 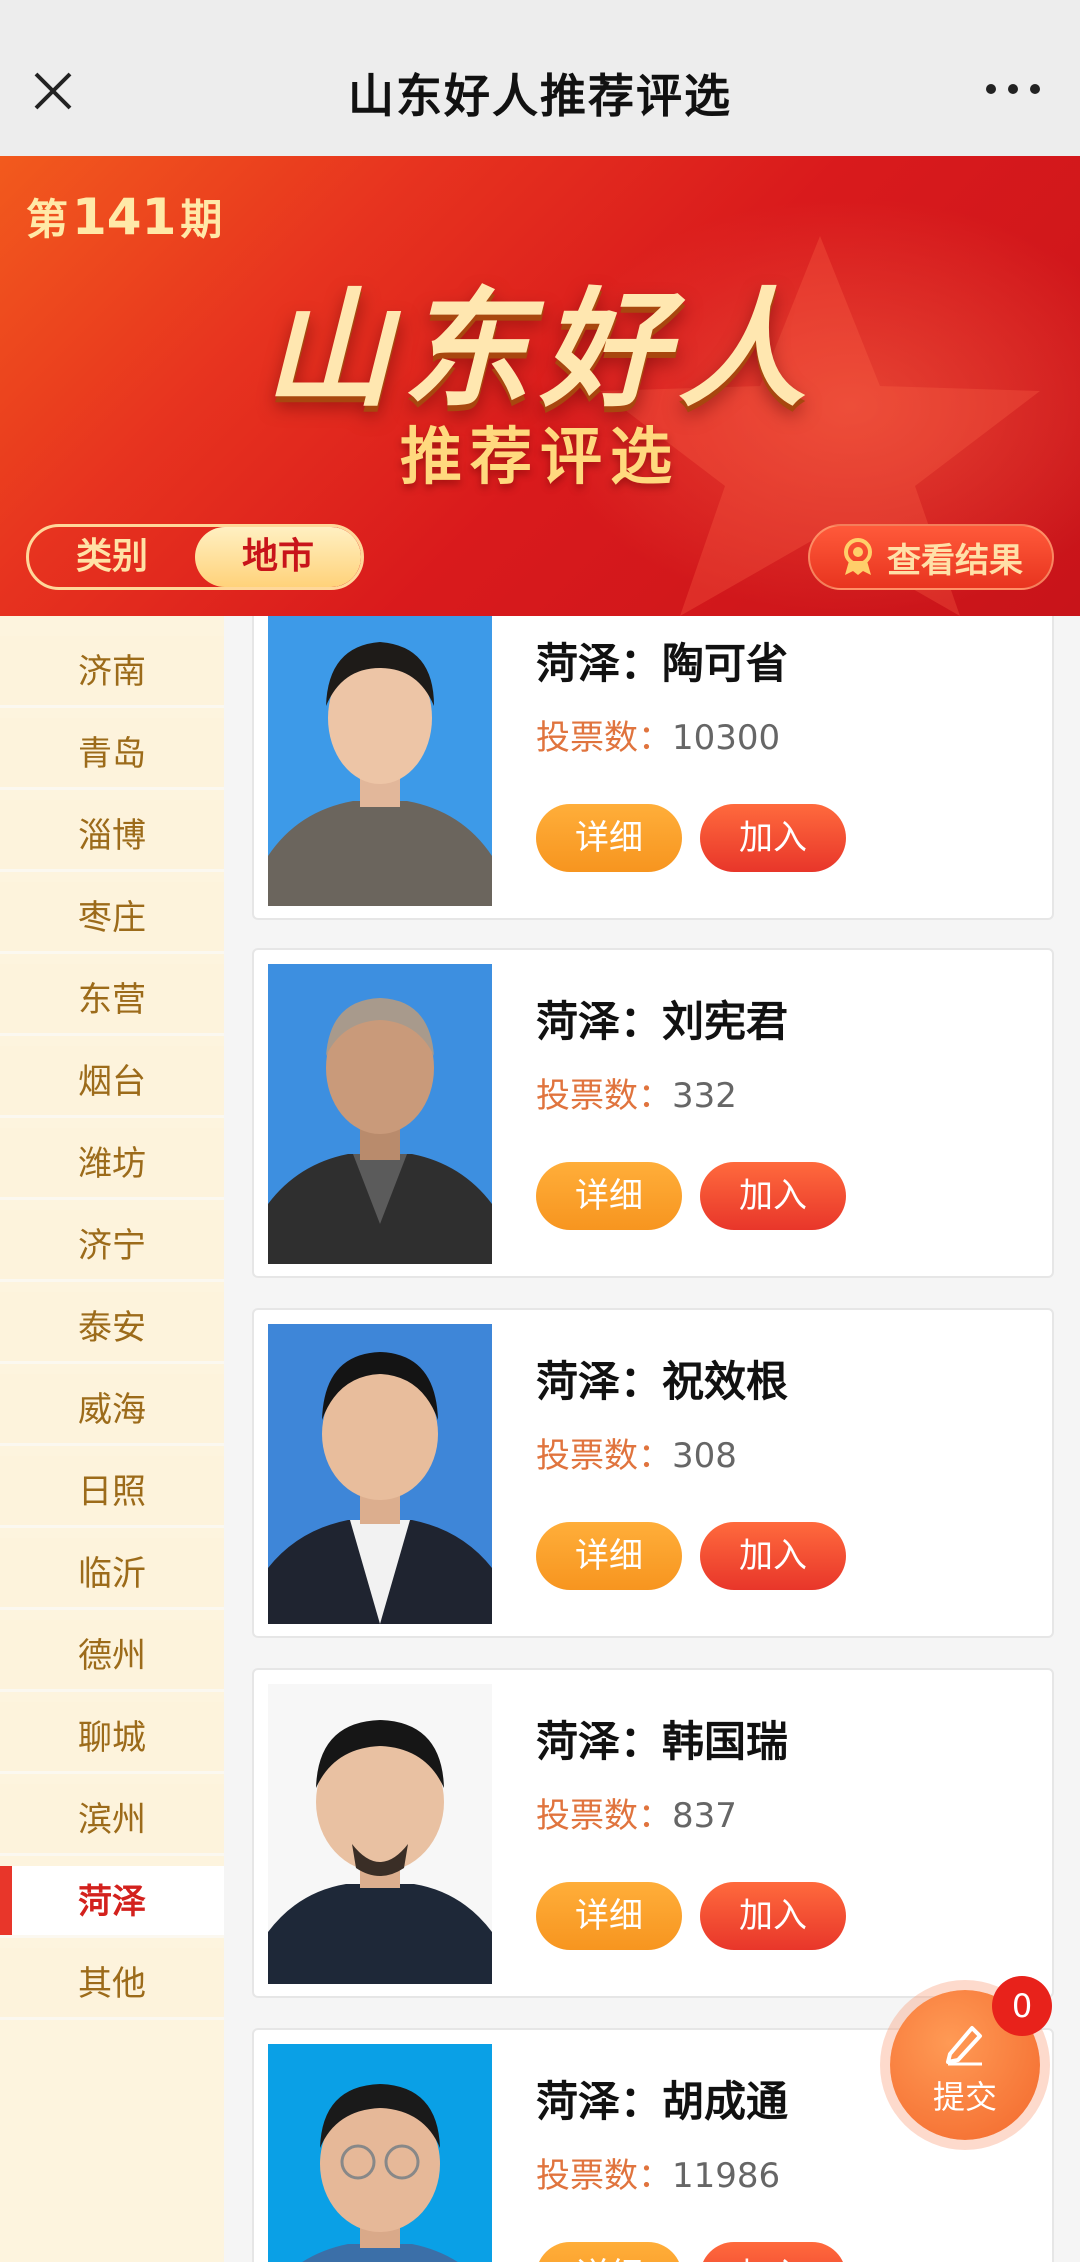 What do you see at coordinates (112, 1902) in the screenshot?
I see `sidebar-item-heze: 菏泽` at bounding box center [112, 1902].